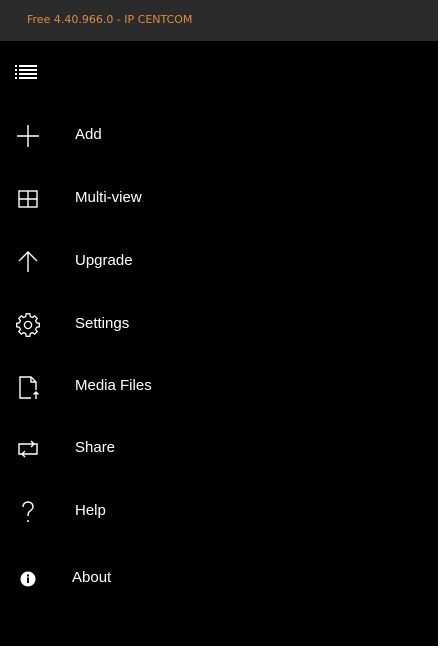 The image size is (445, 652). Describe the element at coordinates (108, 197) in the screenshot. I see `menu-item-label: Multi-view` at that location.